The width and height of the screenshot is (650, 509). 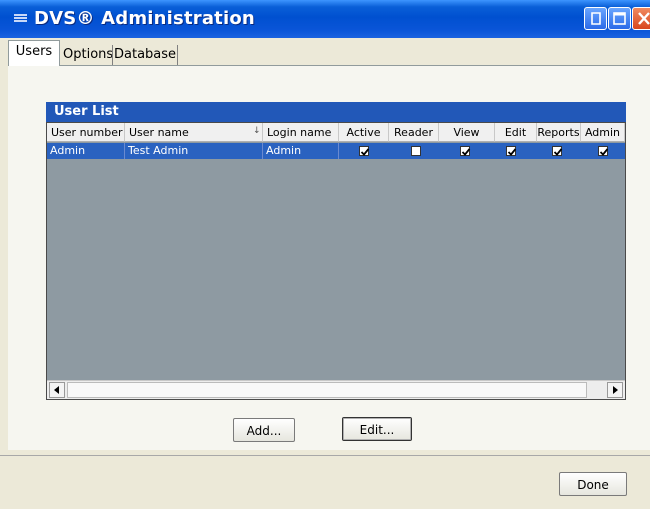 I want to click on cell-login-name: Admin, so click(x=301, y=151).